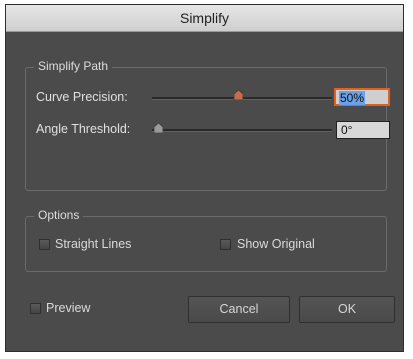  Describe the element at coordinates (83, 129) in the screenshot. I see `angle-threshold-label: Angle Threshold:` at that location.